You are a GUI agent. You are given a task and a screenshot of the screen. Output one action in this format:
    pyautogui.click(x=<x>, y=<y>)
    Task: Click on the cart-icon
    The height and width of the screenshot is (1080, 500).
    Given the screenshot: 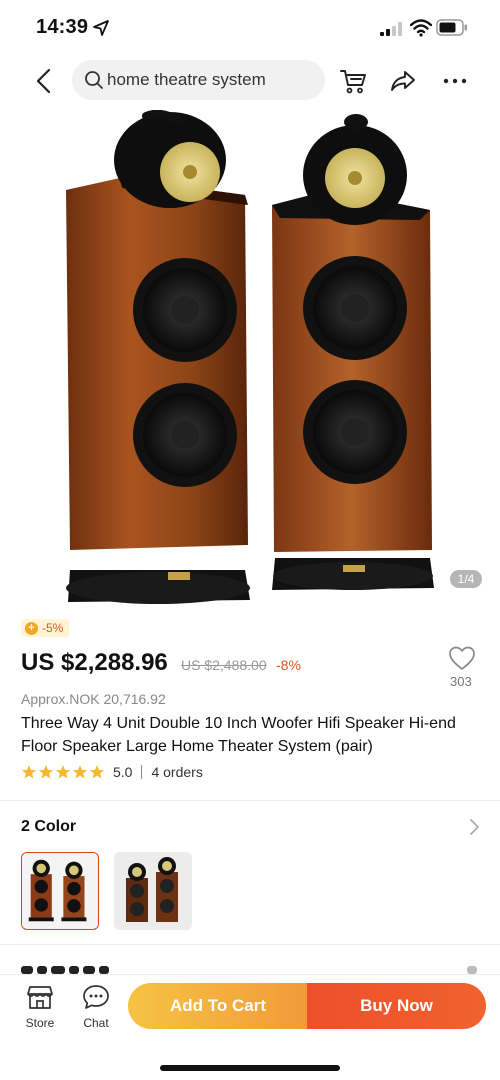 What is the action you would take?
    pyautogui.click(x=353, y=81)
    